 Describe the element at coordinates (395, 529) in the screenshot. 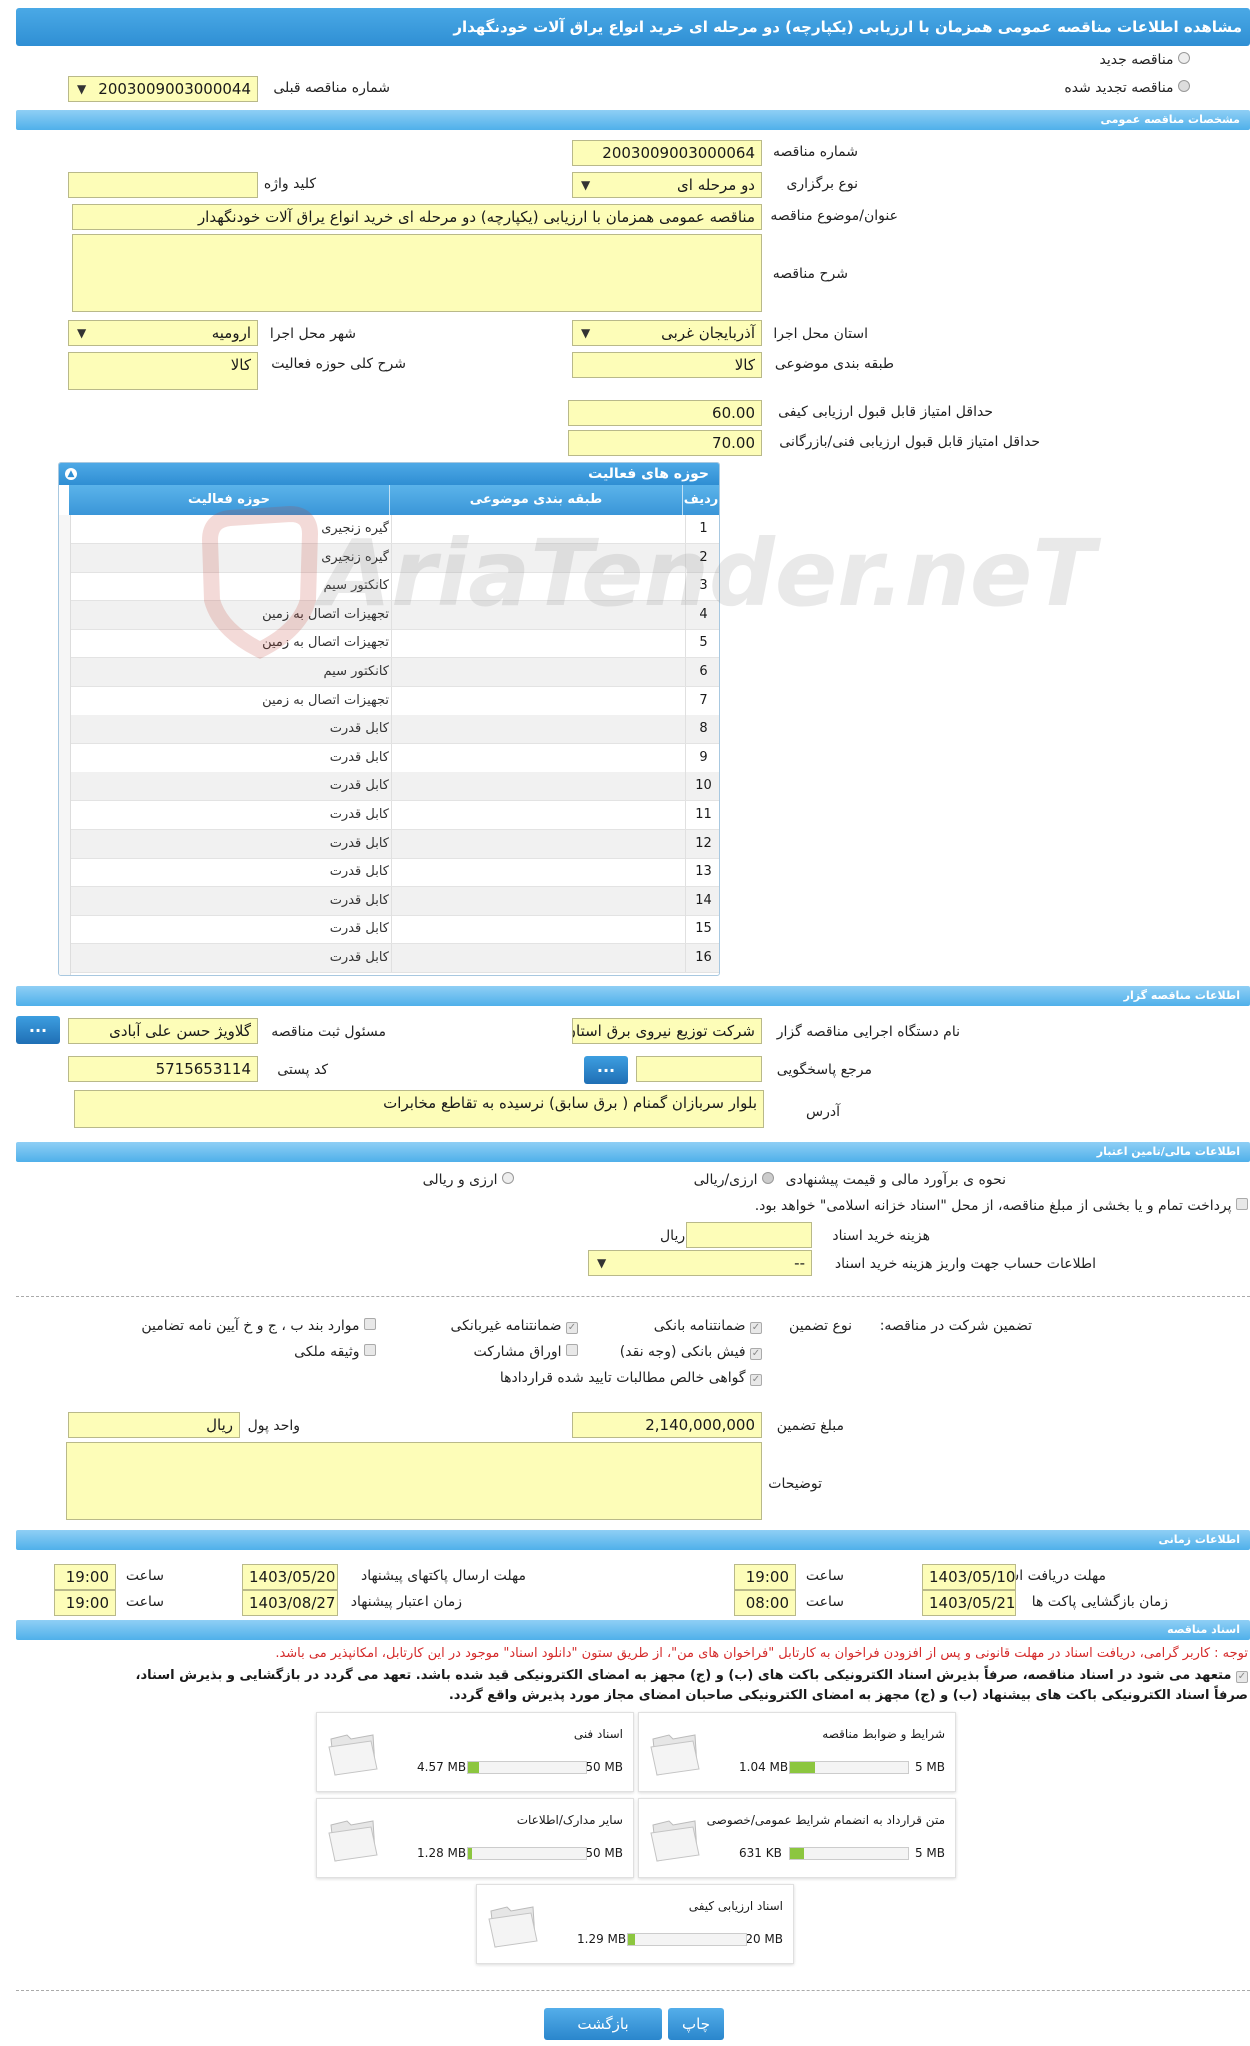

I see `table-row: 1 گیره زنجیری` at that location.